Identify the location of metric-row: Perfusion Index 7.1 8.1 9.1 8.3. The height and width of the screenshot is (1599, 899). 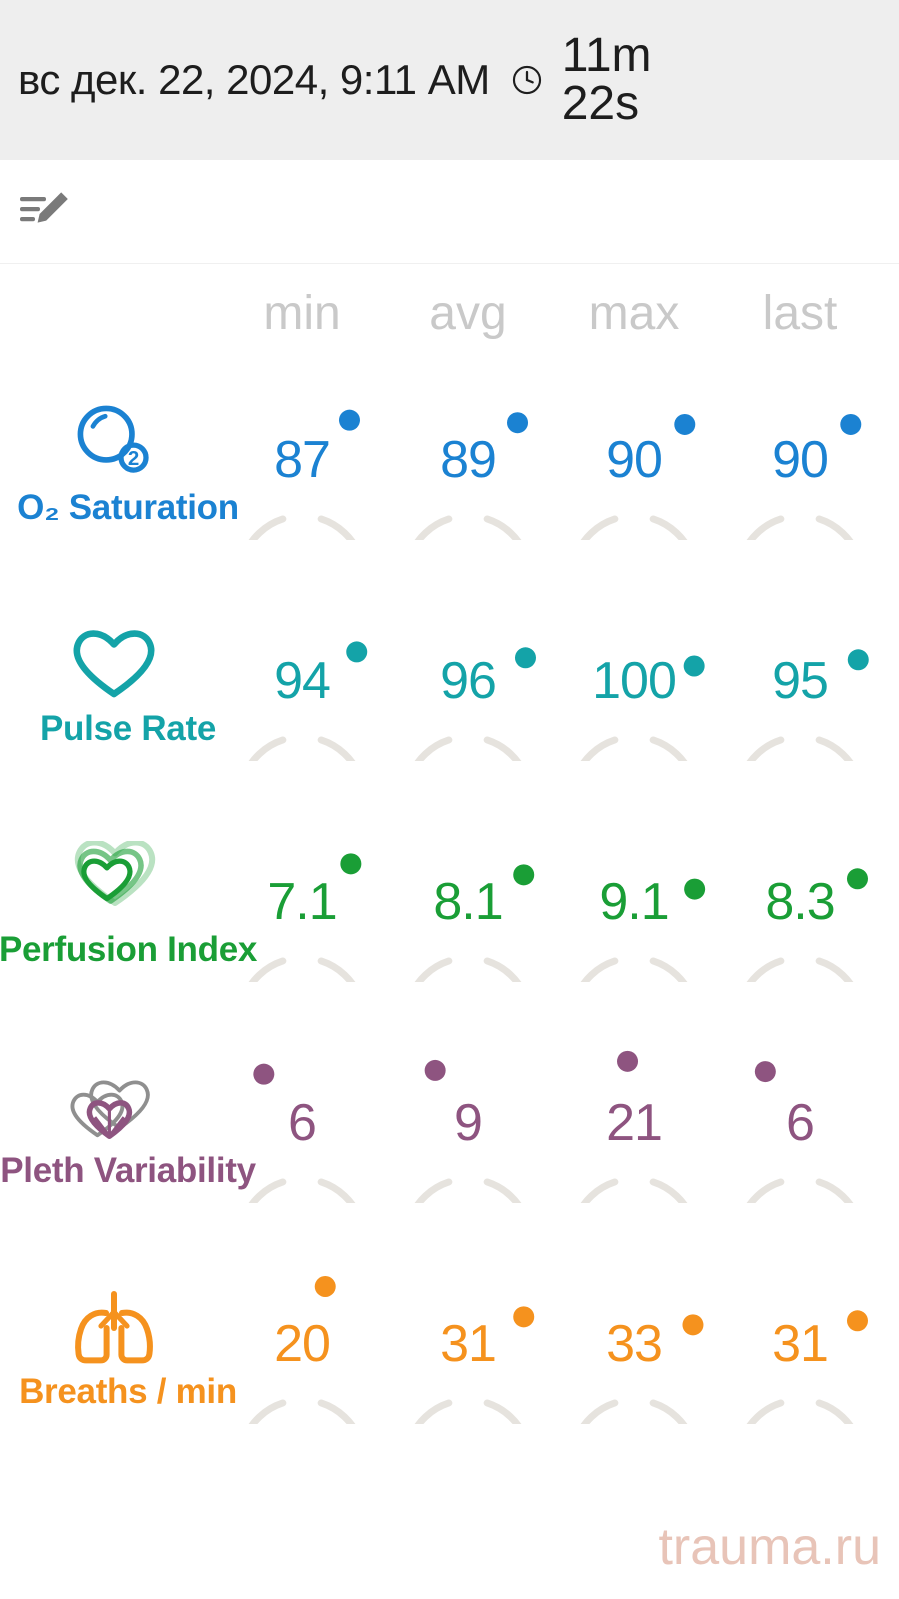
(449, 912).